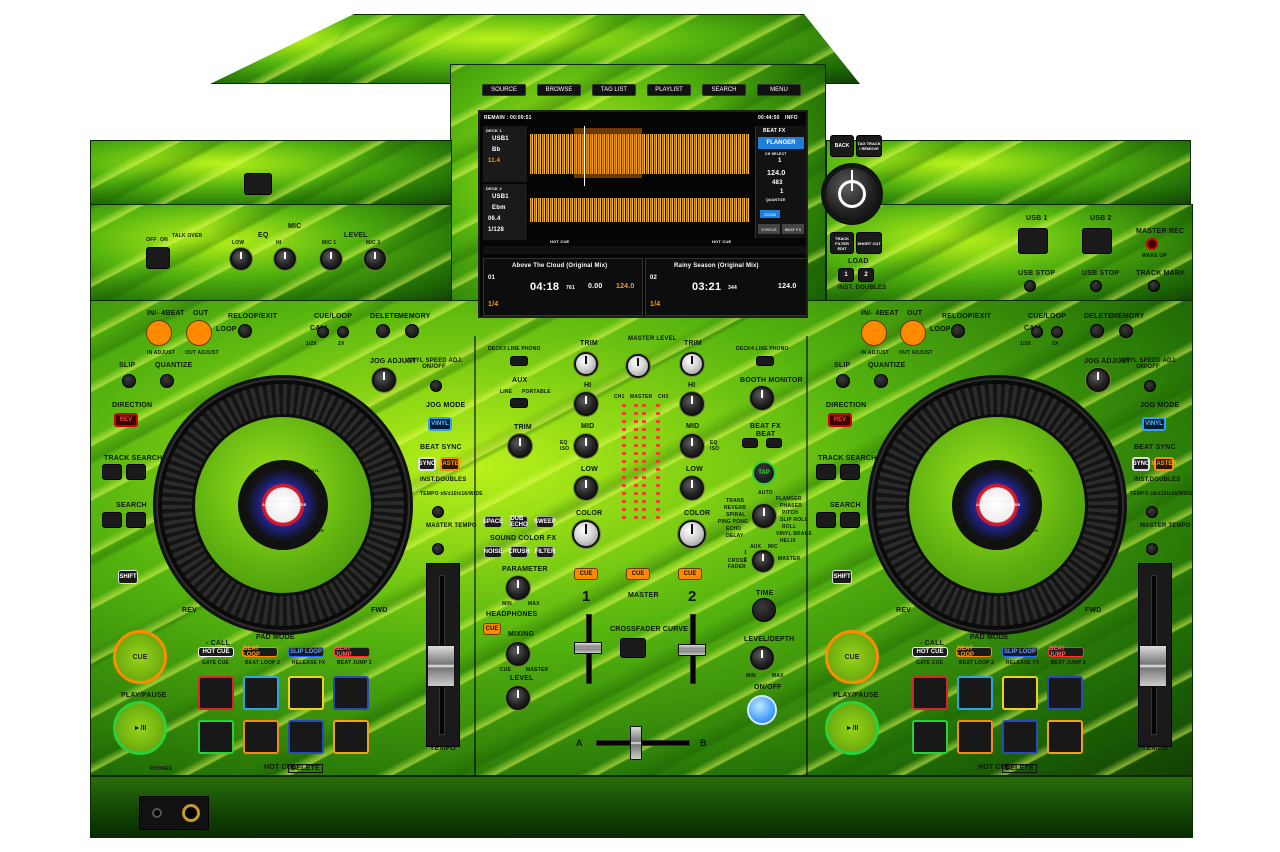 This screenshot has height=852, width=1280. What do you see at coordinates (586, 574) in the screenshot?
I see `ch1-cue-button: CUE` at bounding box center [586, 574].